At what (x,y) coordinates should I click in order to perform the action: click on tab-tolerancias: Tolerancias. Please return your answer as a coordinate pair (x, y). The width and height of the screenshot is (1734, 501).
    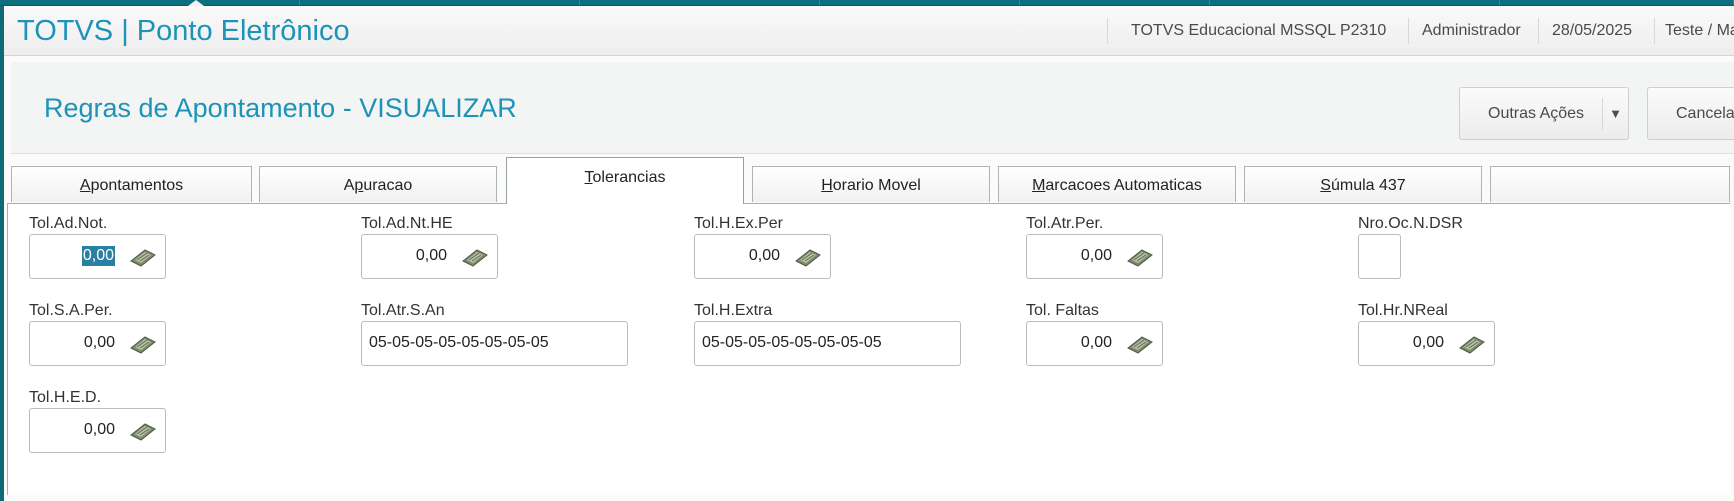
    Looking at the image, I should click on (625, 180).